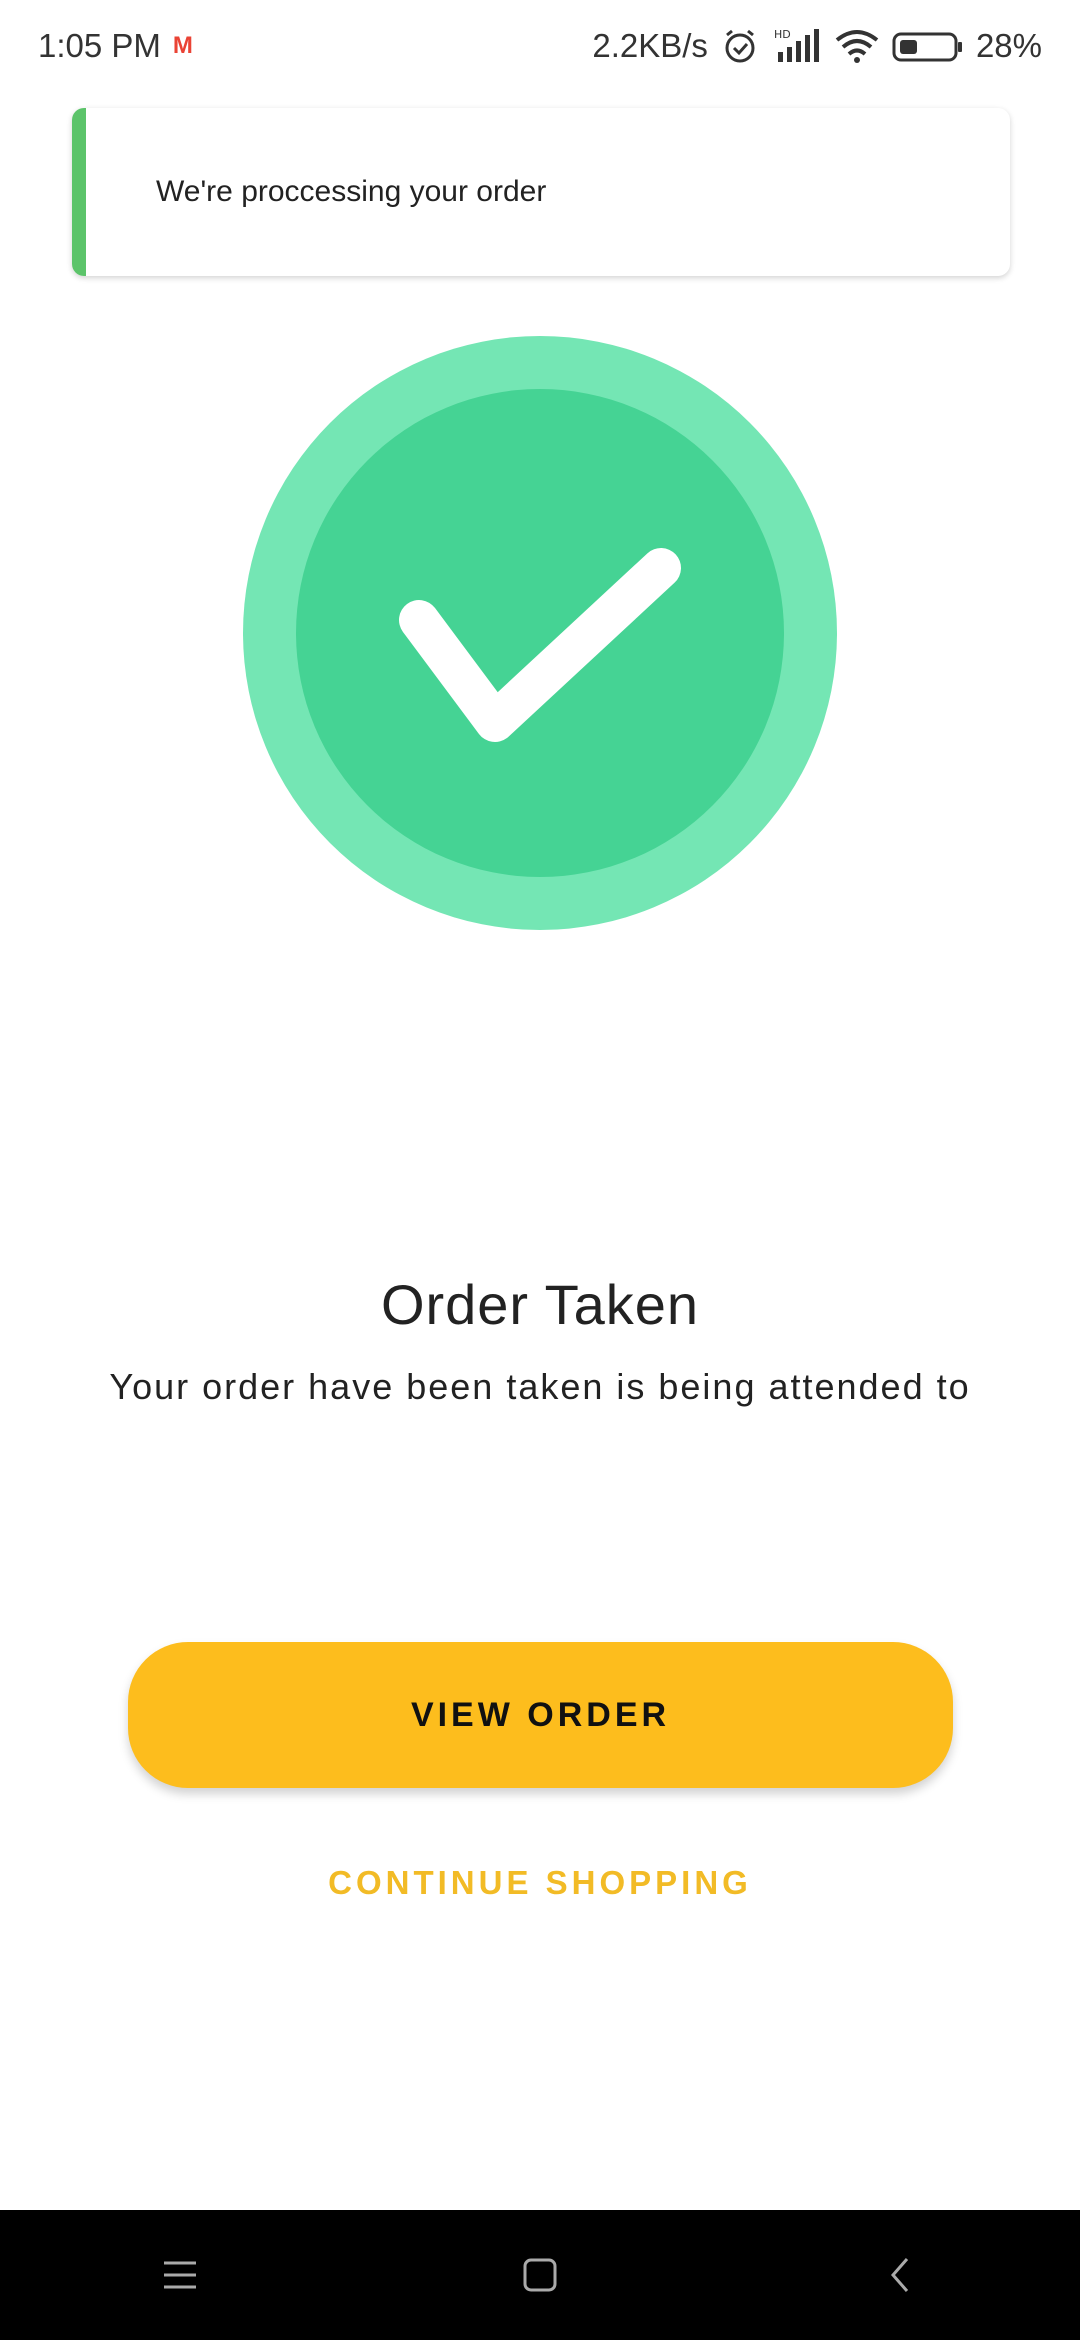 Image resolution: width=1080 pixels, height=2340 pixels. I want to click on status-left: 1:05 PM M, so click(115, 46).